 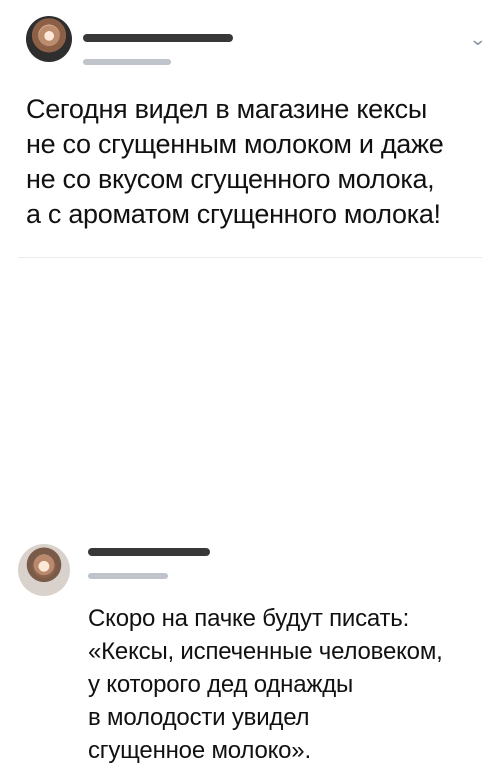 I want to click on redacted-reply-author-handle, so click(x=128, y=576).